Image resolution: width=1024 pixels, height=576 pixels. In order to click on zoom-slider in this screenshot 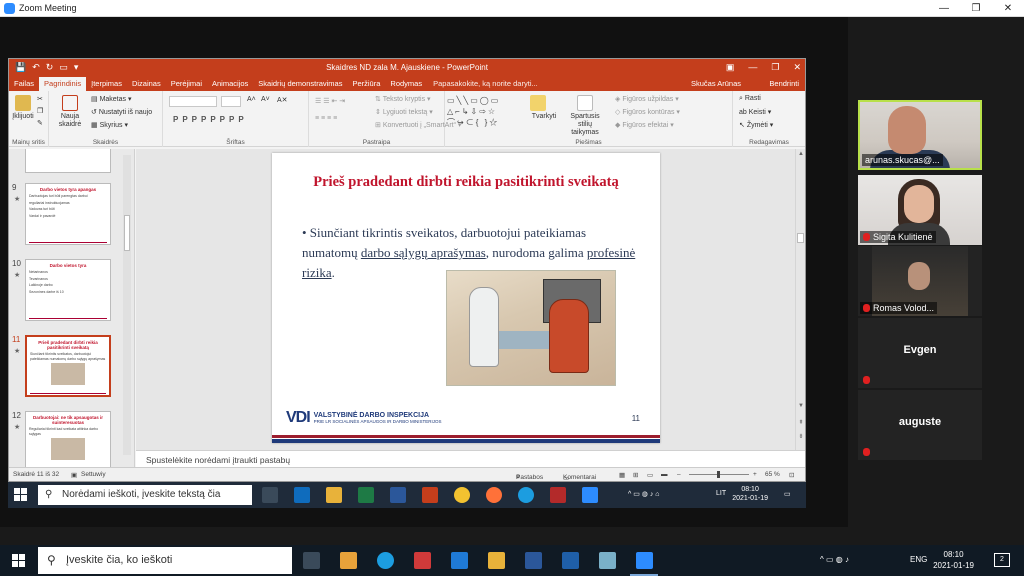, I will do `click(719, 474)`.